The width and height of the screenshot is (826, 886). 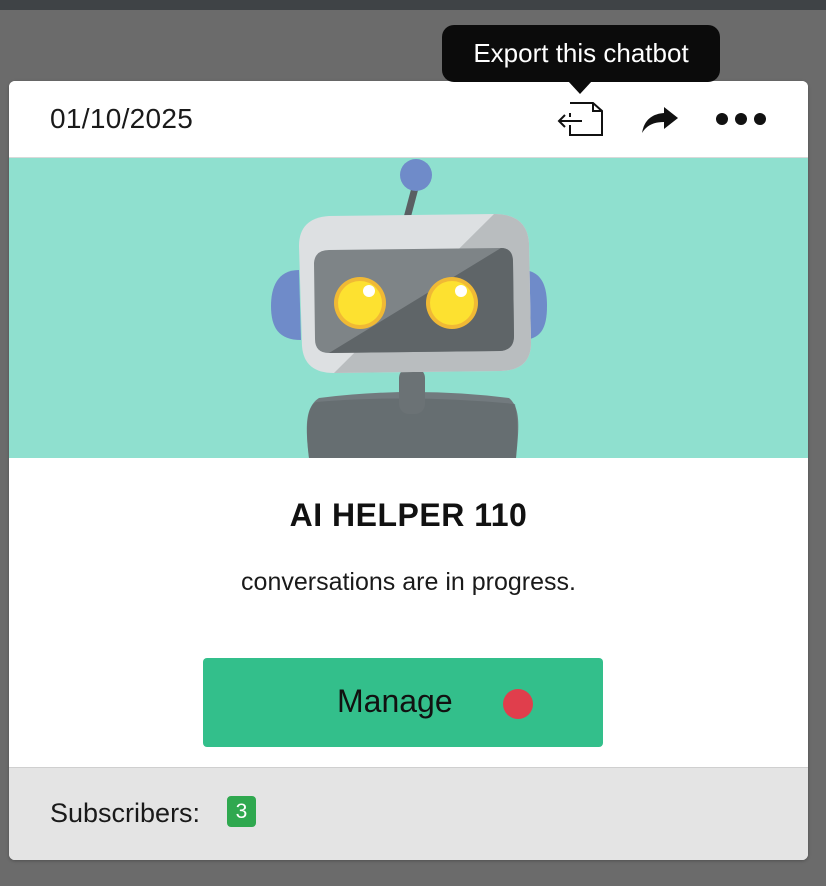 I want to click on subscribers-label: Subscribers:, so click(x=125, y=813).